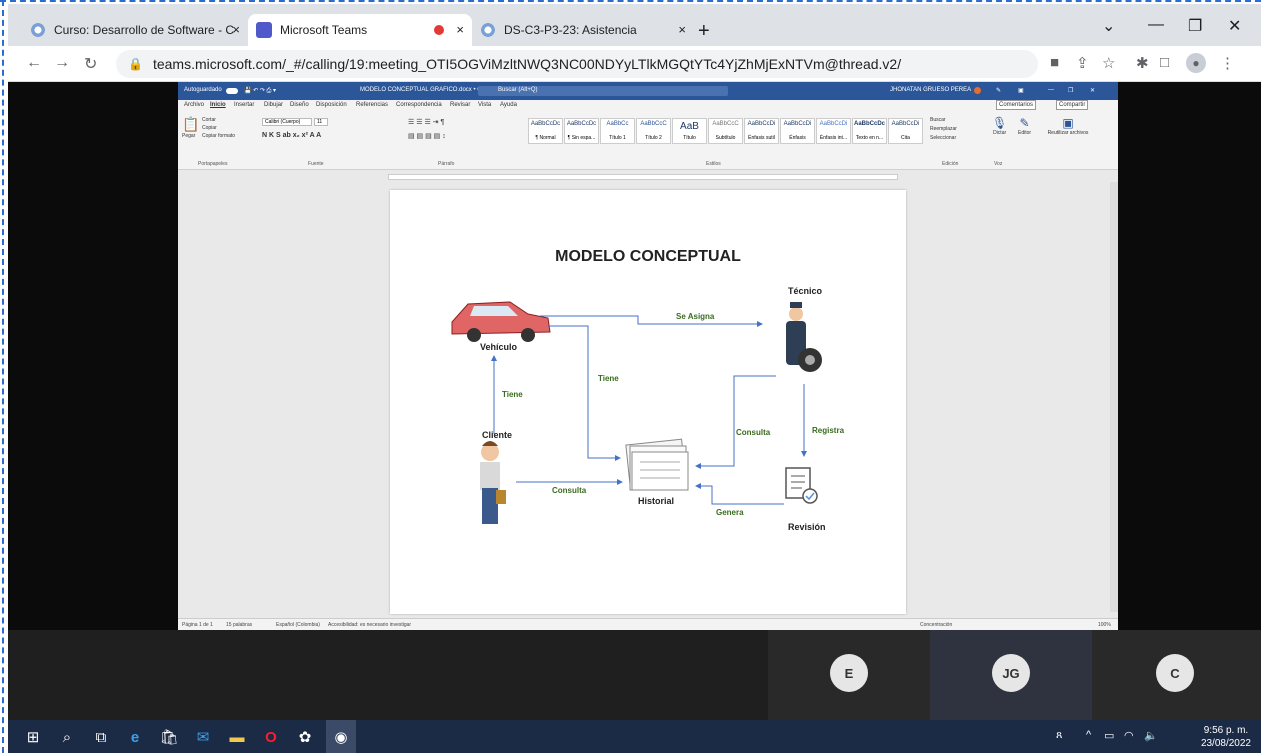 The height and width of the screenshot is (753, 1261). Describe the element at coordinates (804, 337) in the screenshot. I see `technician-icon` at that location.